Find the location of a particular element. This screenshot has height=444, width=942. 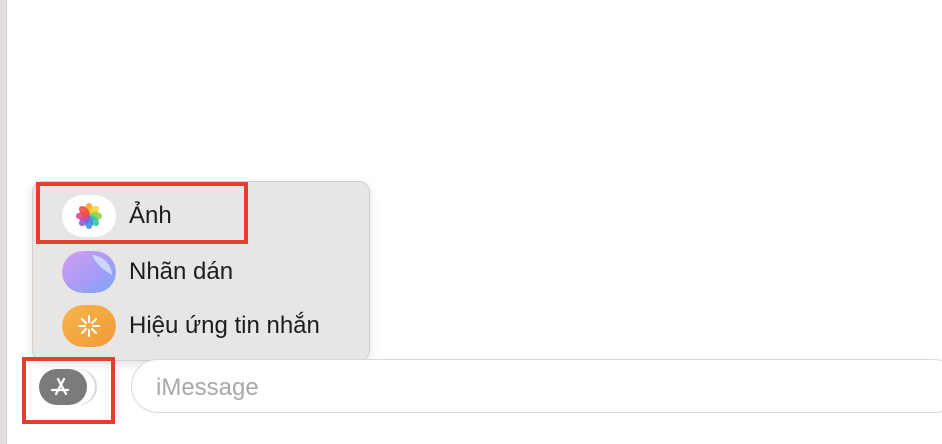

message-effects-icon is located at coordinates (89, 326).